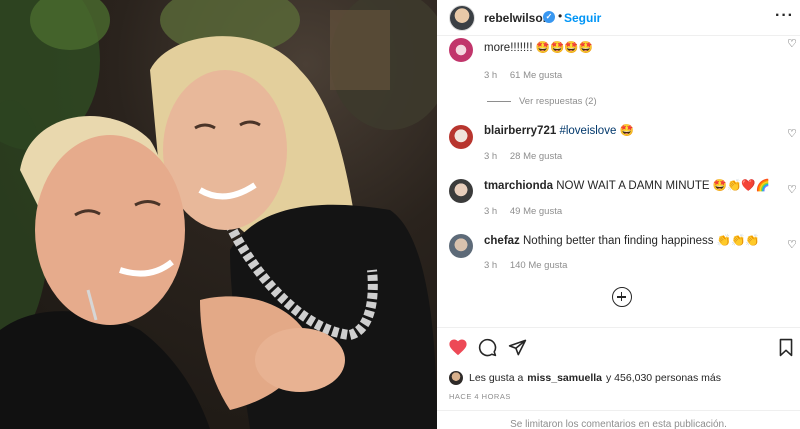  I want to click on comment-hashtag: #loveislove, so click(587, 131).